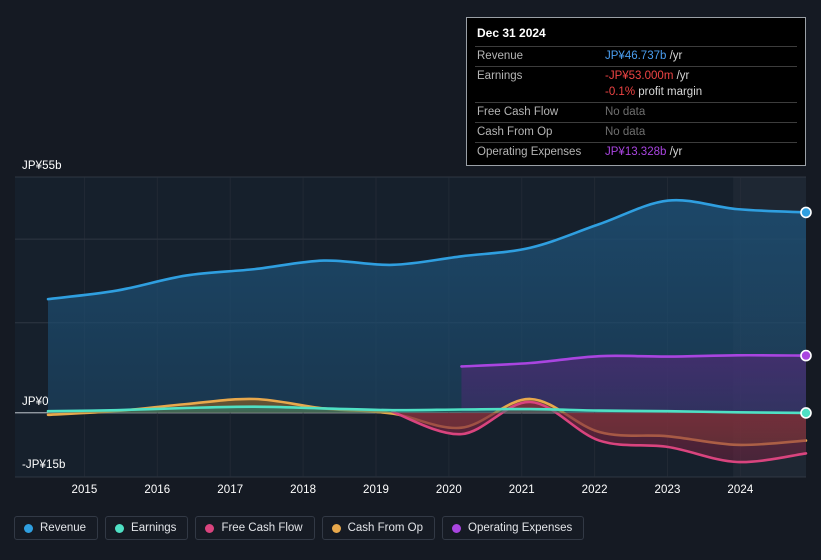 The width and height of the screenshot is (821, 560). Describe the element at coordinates (639, 76) in the screenshot. I see `tooltip-value-amount: -JP¥53.000m` at that location.